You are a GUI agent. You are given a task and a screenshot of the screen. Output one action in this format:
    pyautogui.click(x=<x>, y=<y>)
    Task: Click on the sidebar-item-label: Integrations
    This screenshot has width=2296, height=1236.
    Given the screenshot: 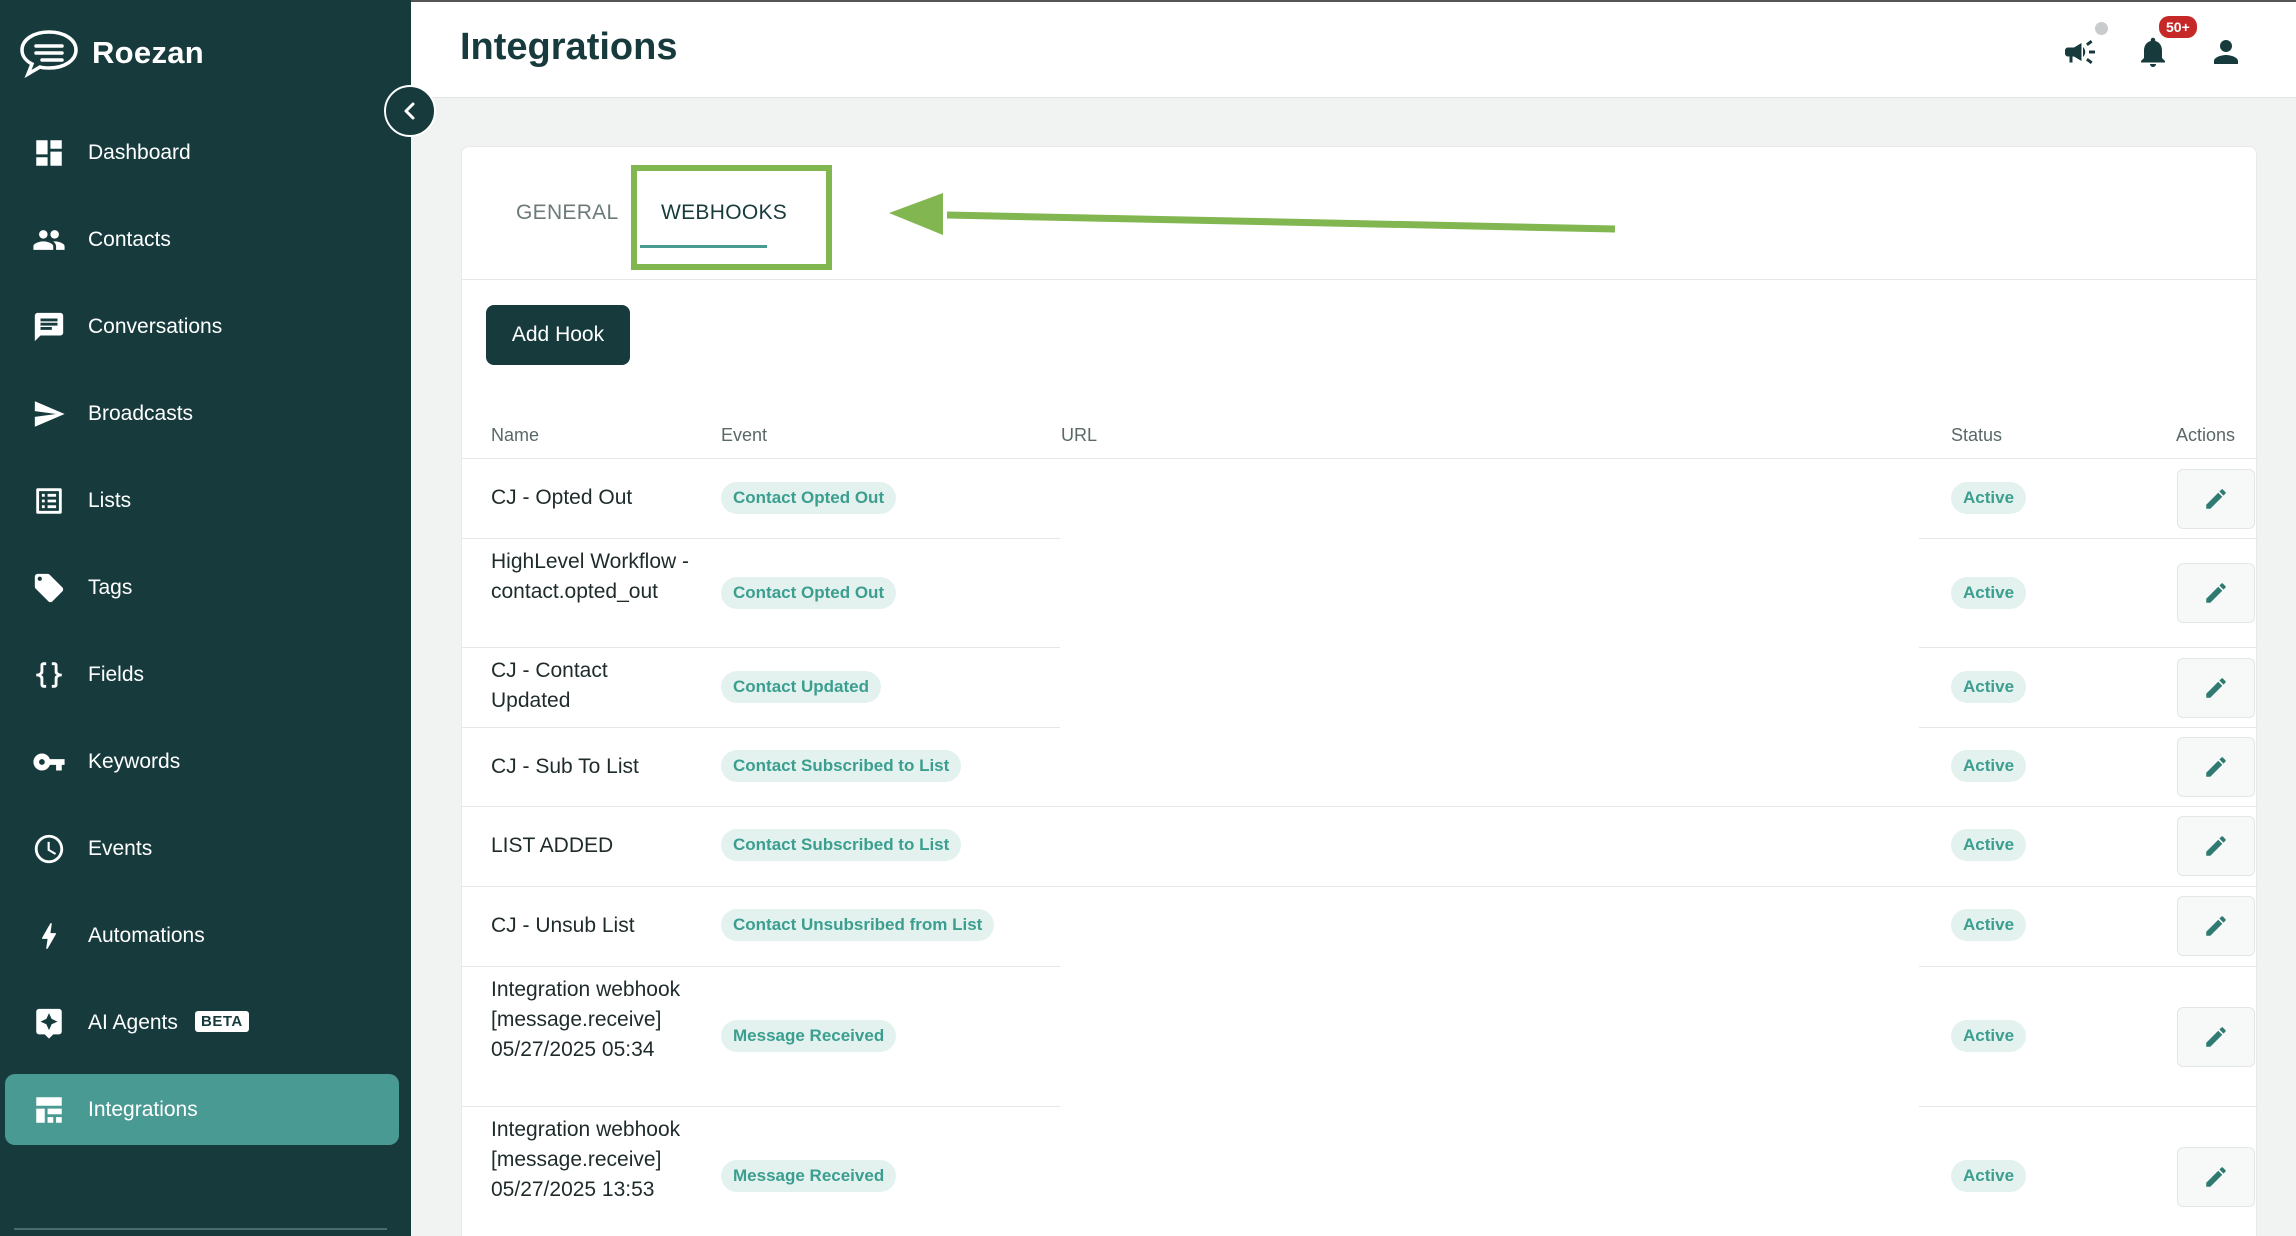 What is the action you would take?
    pyautogui.click(x=143, y=1109)
    